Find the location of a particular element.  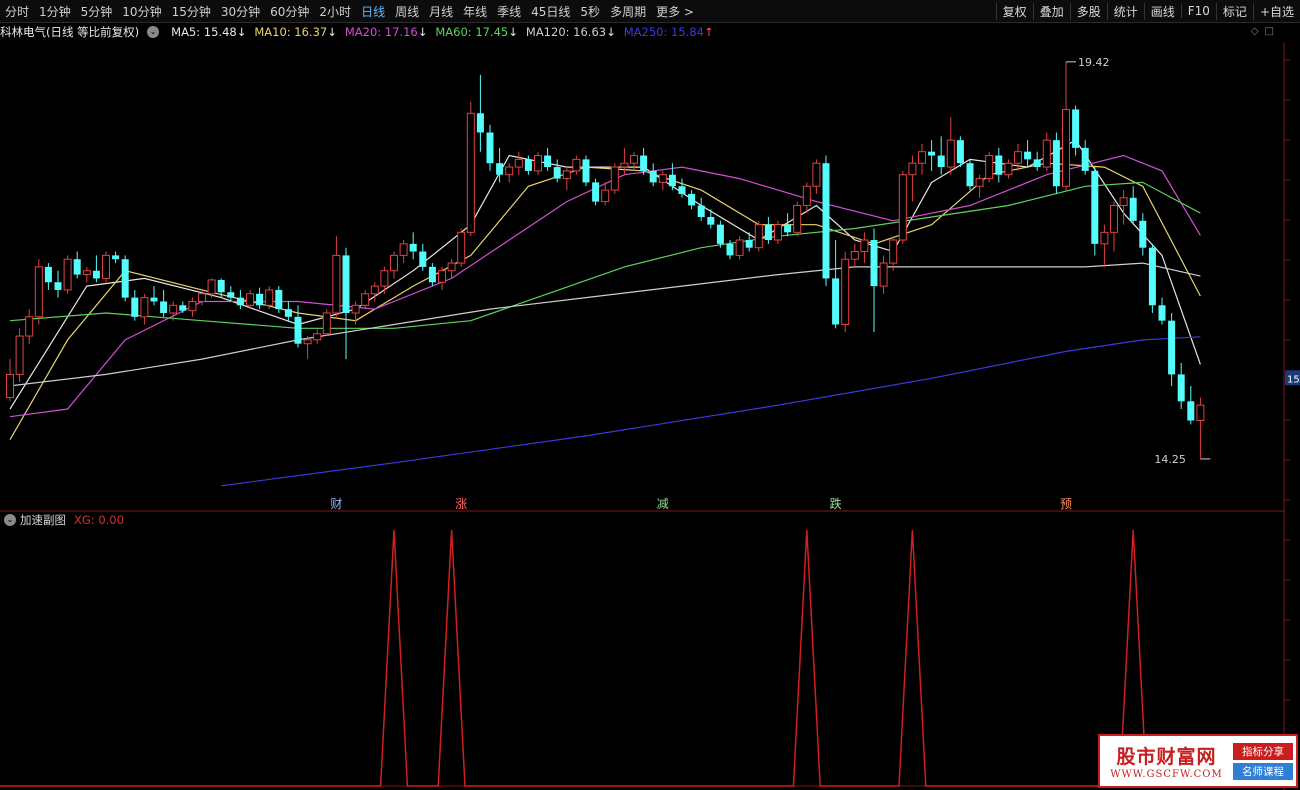

watermark-tags: 指标分享 名师课程 is located at coordinates (1264, 761).